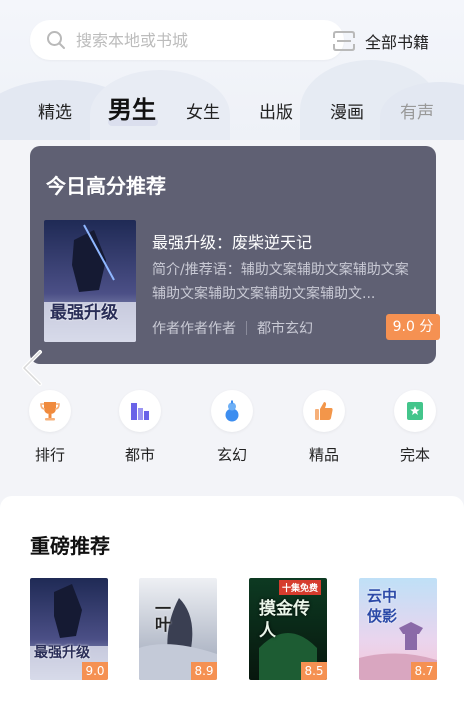 The image size is (464, 706). Describe the element at coordinates (417, 110) in the screenshot. I see `tab-audio: 有声` at that location.